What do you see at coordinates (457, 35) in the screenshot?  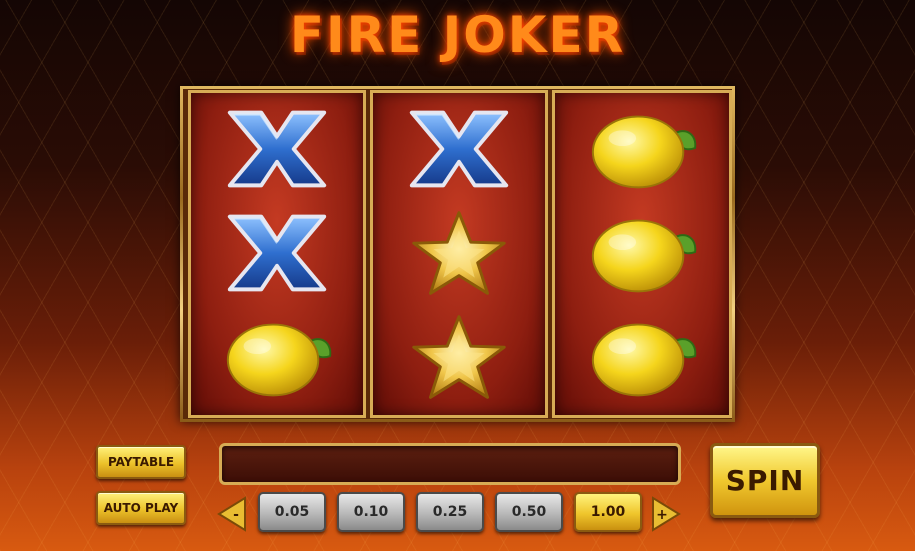 I see `game-title: FIRE JOKER` at bounding box center [457, 35].